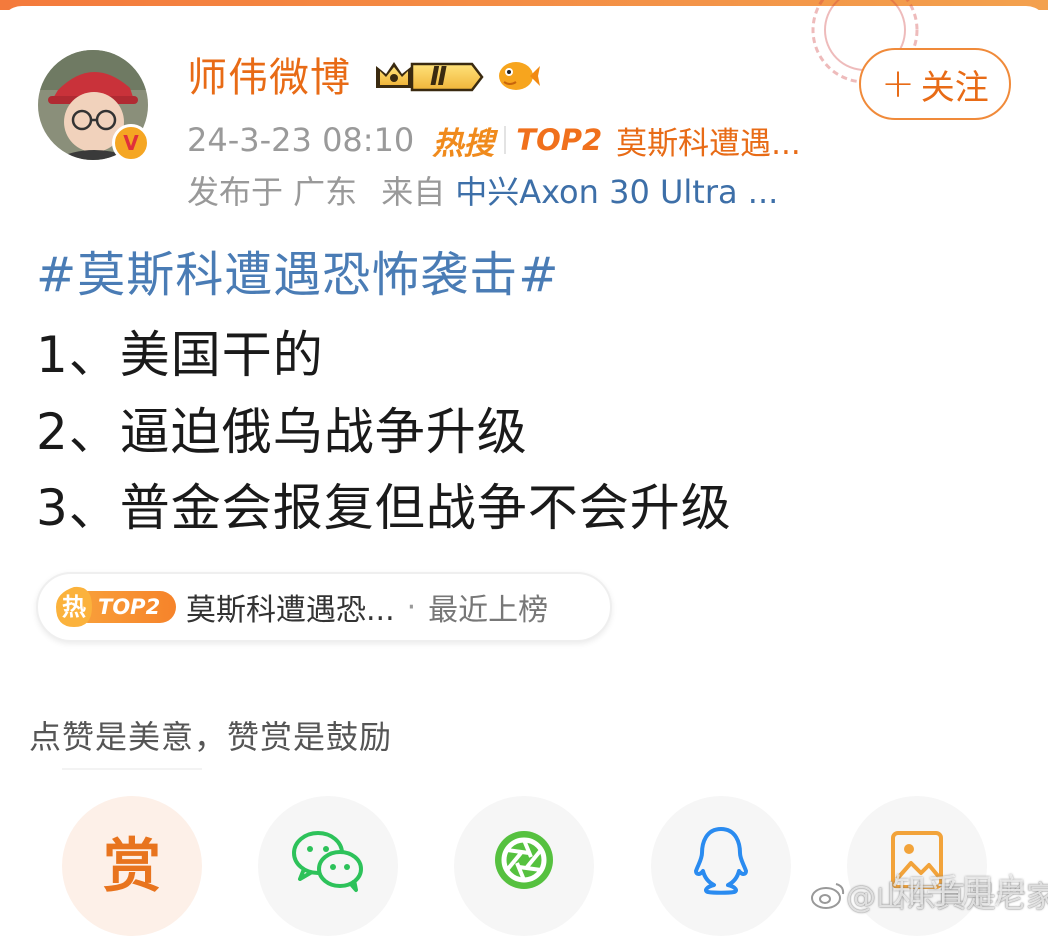  What do you see at coordinates (954, 87) in the screenshot?
I see `follow-label: 关注` at bounding box center [954, 87].